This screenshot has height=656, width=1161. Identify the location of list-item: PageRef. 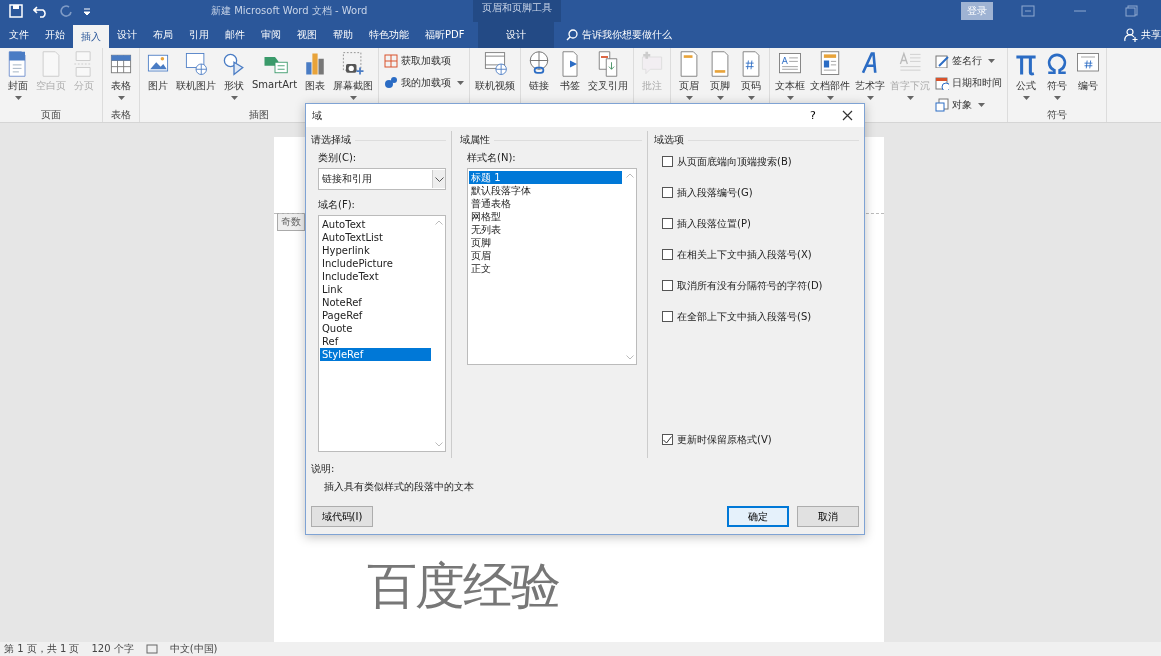
(375, 315).